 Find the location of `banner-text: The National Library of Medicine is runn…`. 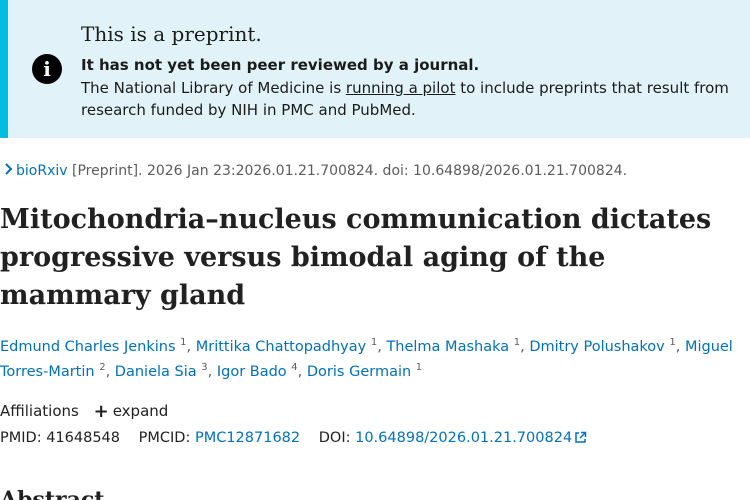

banner-text: The National Library of Medicine is runn… is located at coordinates (411, 99).